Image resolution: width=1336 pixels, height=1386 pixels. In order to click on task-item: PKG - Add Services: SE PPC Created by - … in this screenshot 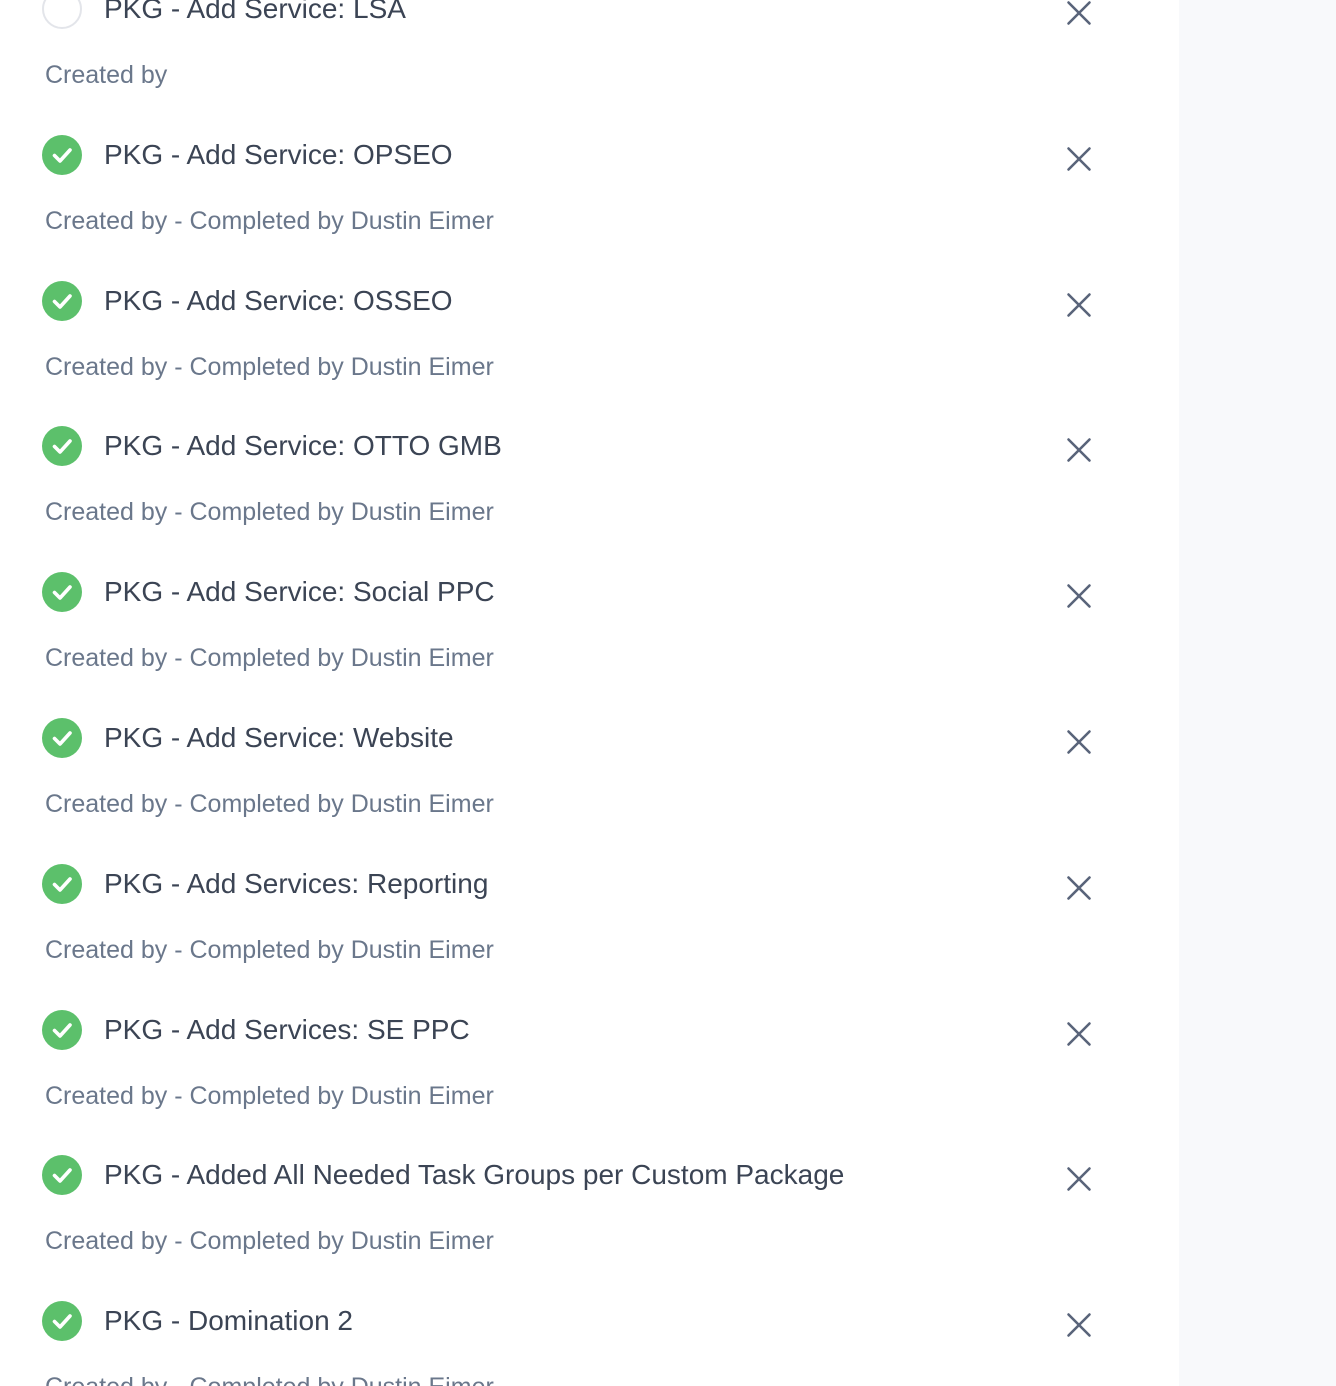, I will do `click(589, 993)`.